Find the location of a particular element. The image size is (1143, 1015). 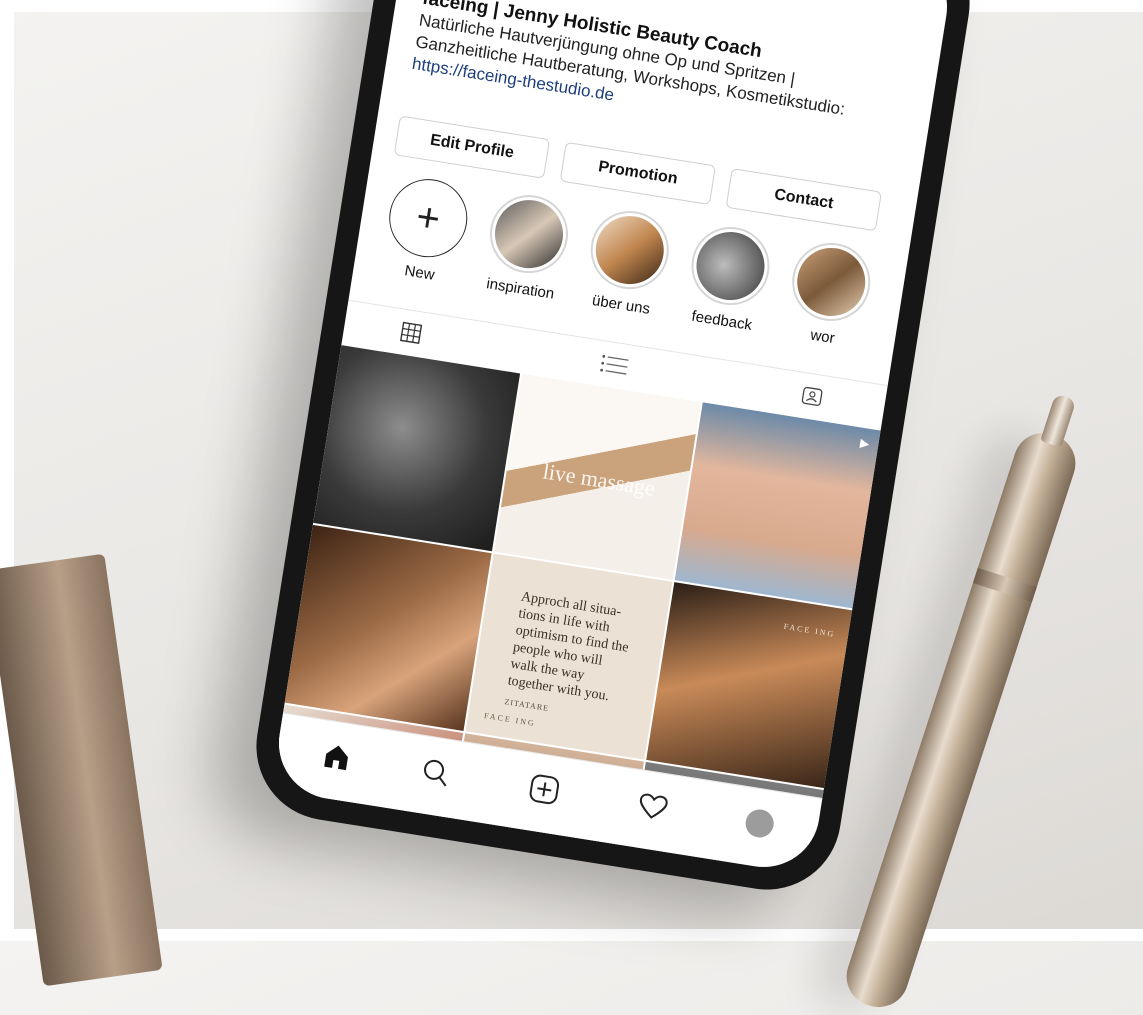

home-icon is located at coordinates (336, 758).